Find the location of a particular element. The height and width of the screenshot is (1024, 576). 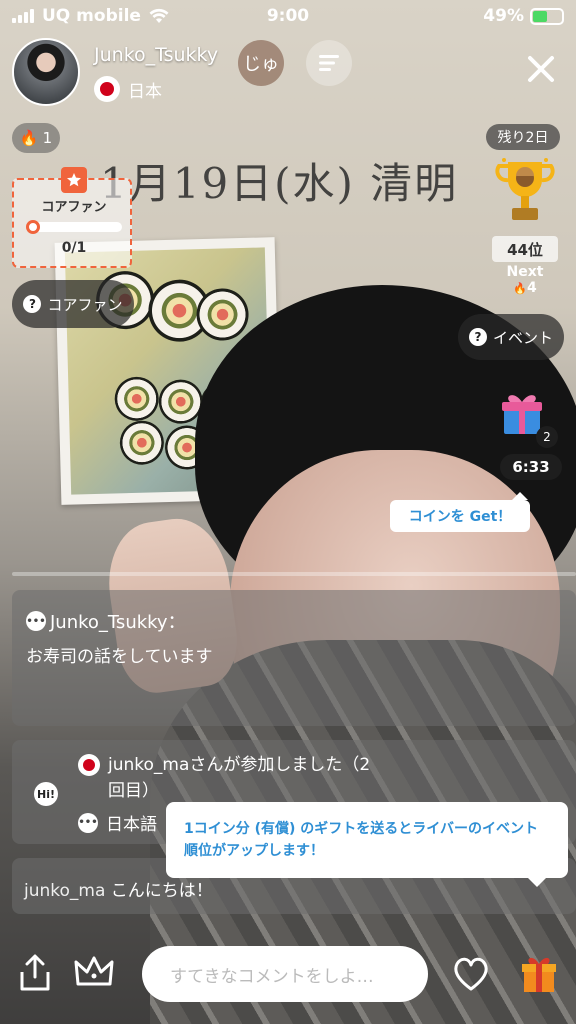

join-line-cont: 回目） is located at coordinates (133, 791).